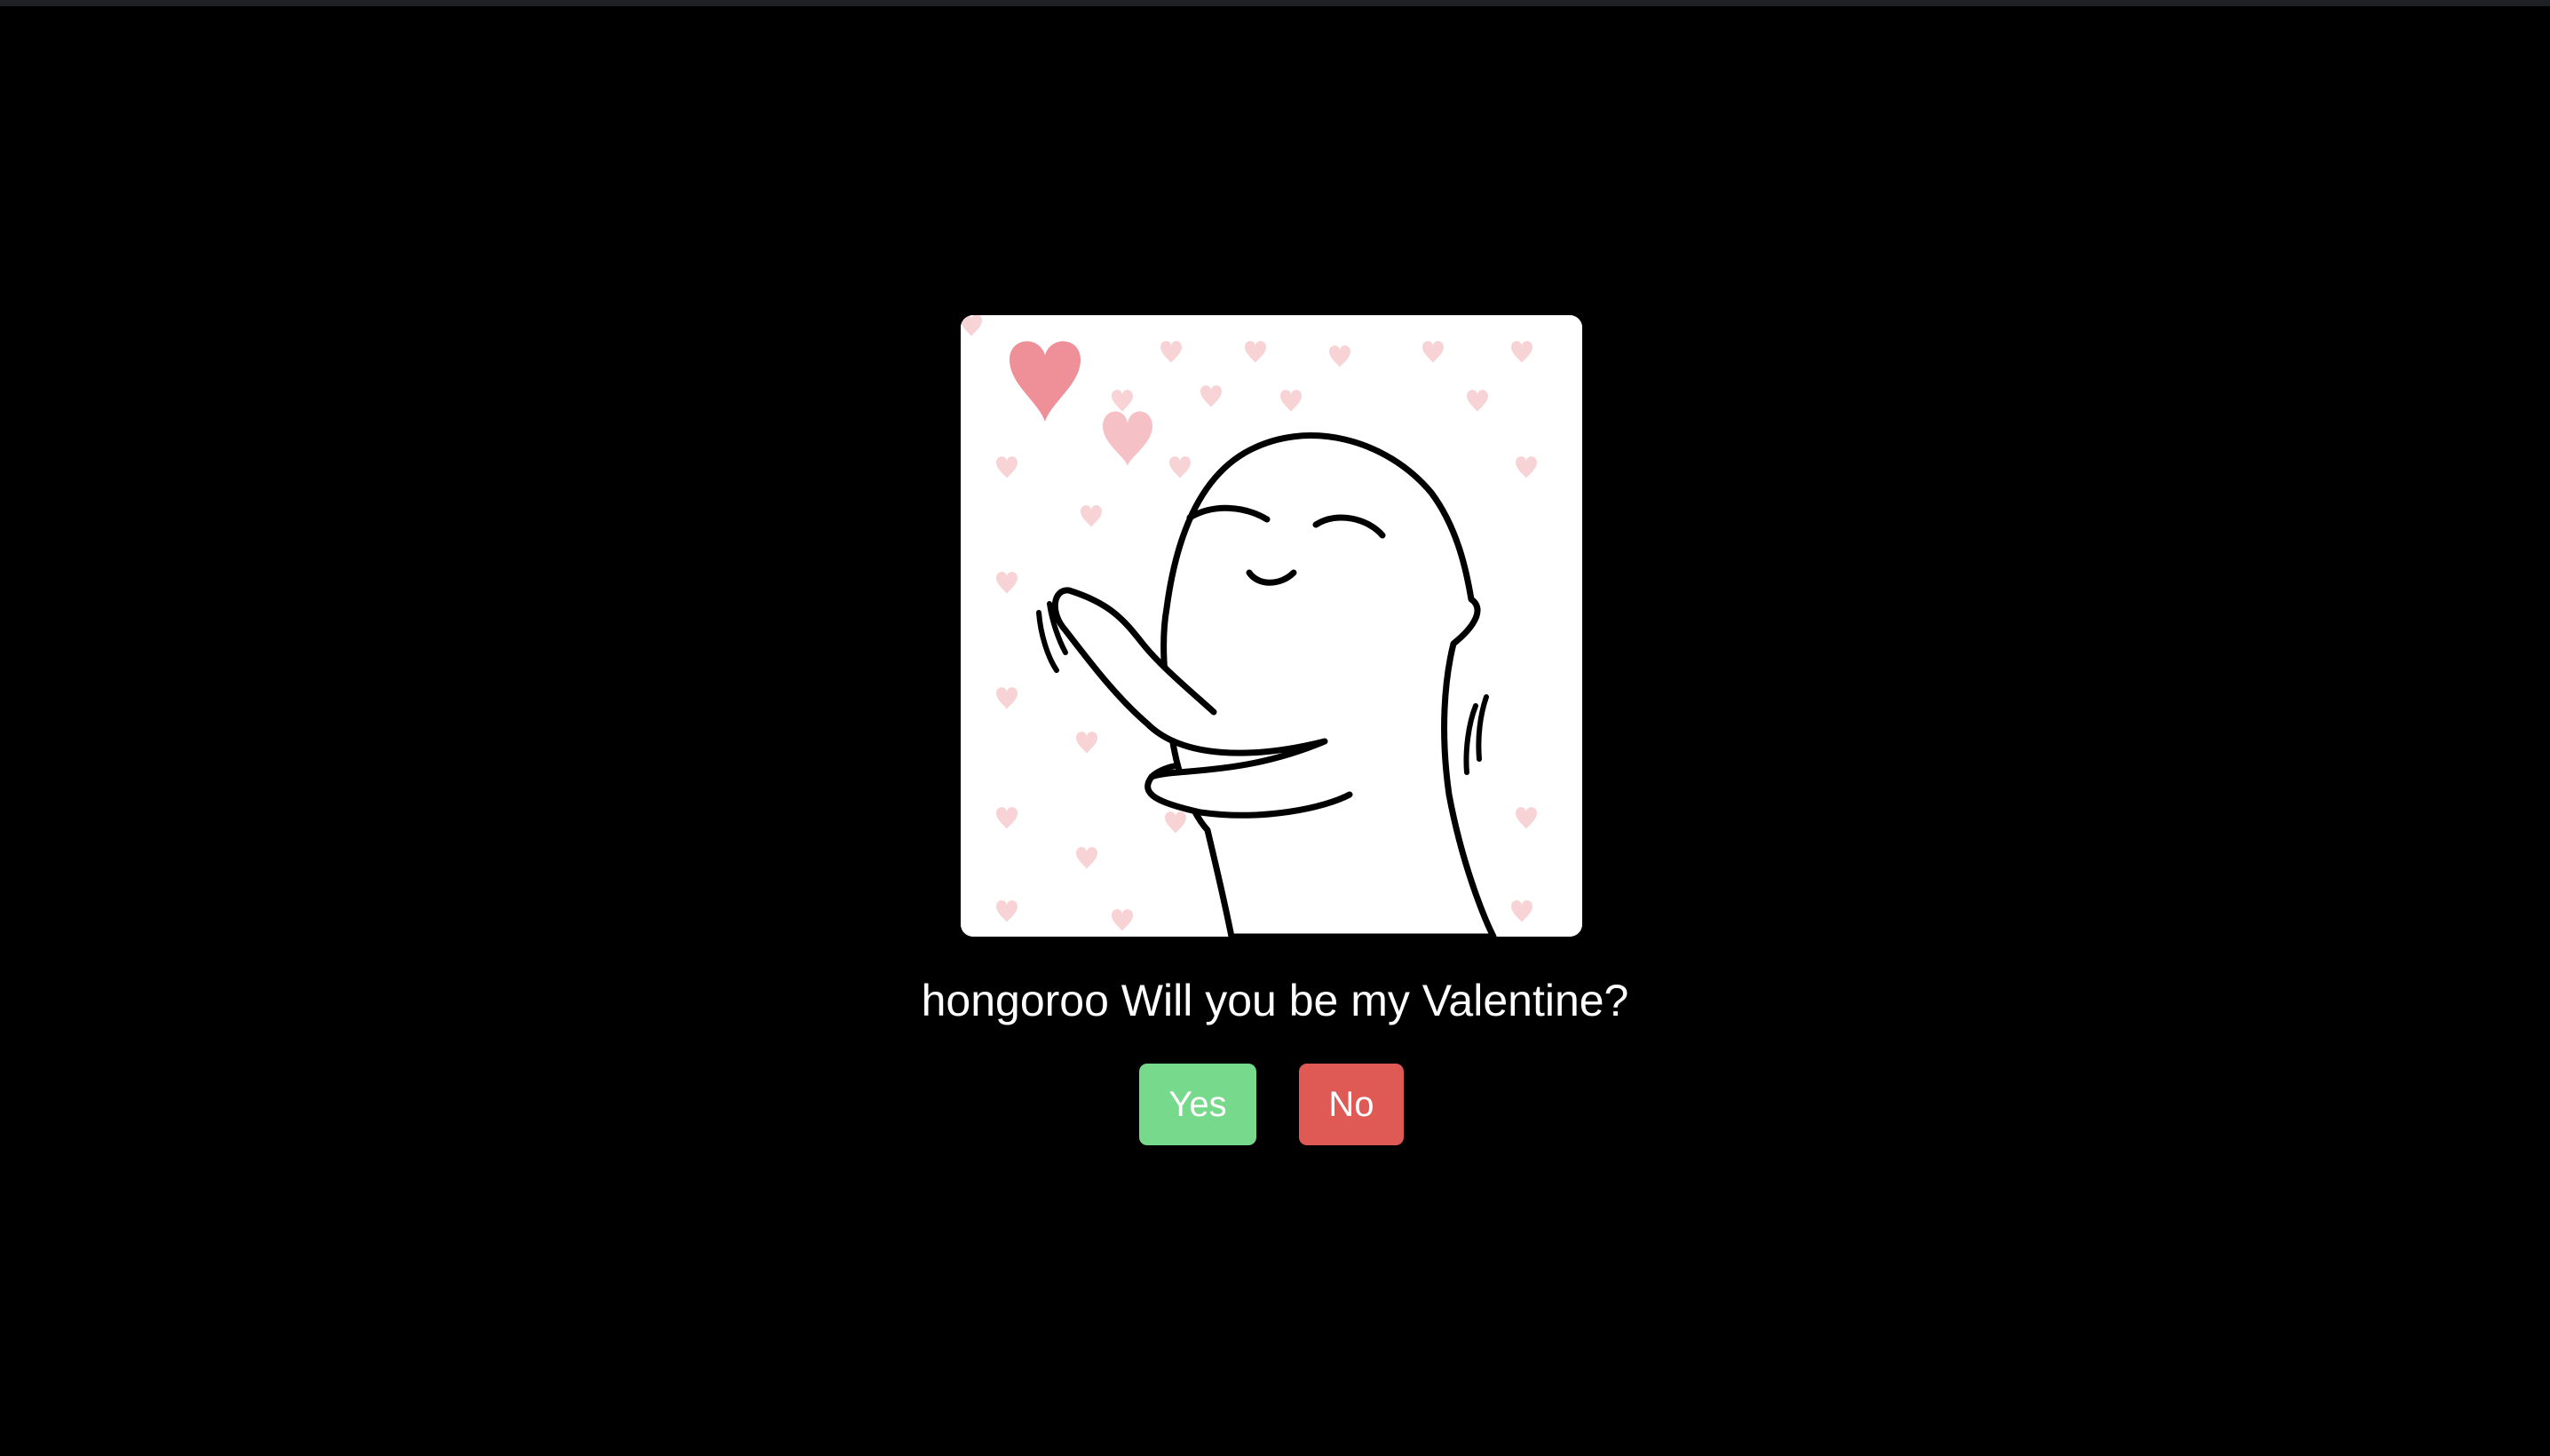  I want to click on blowing-kiss-character-illustration, so click(1271, 626).